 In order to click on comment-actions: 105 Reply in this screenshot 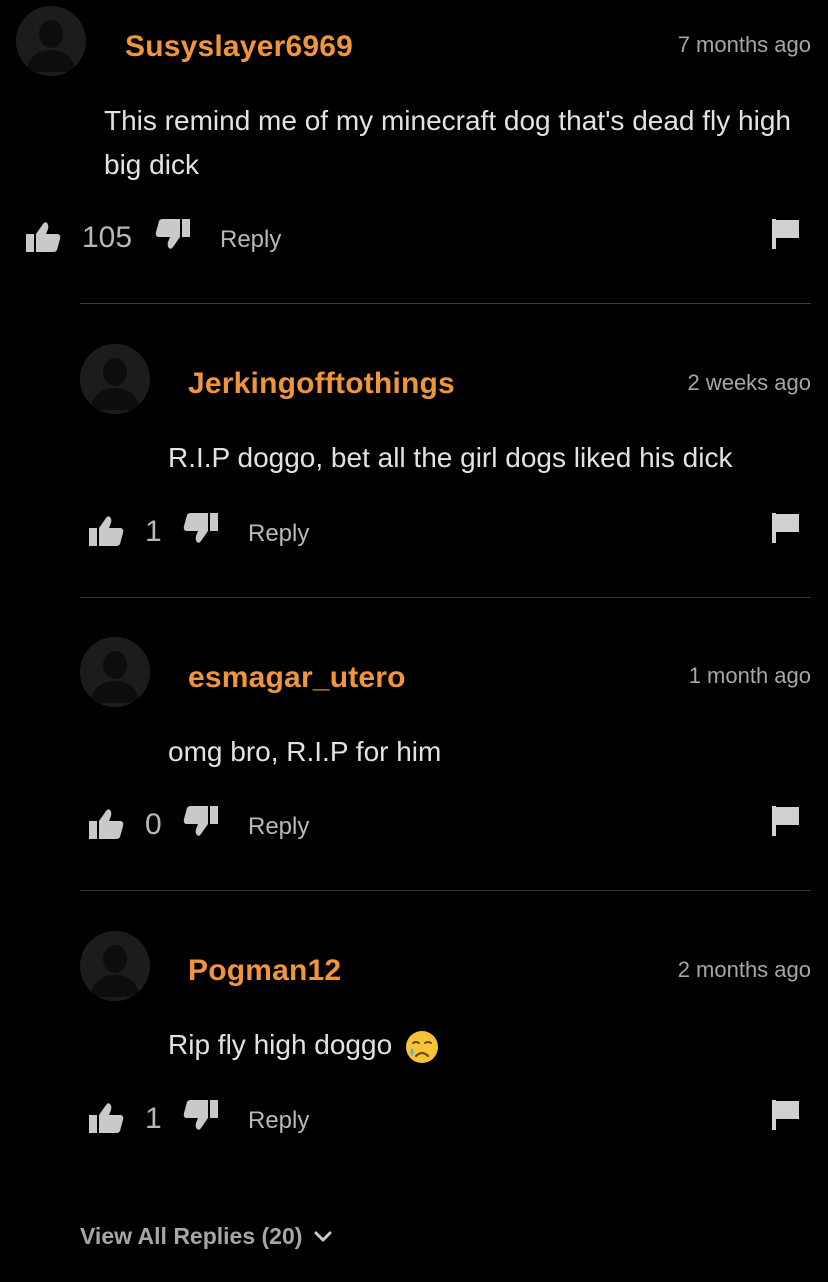, I will do `click(414, 238)`.